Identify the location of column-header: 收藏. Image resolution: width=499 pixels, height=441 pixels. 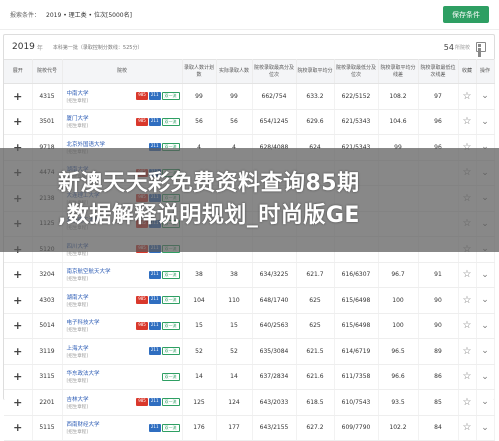
(467, 71).